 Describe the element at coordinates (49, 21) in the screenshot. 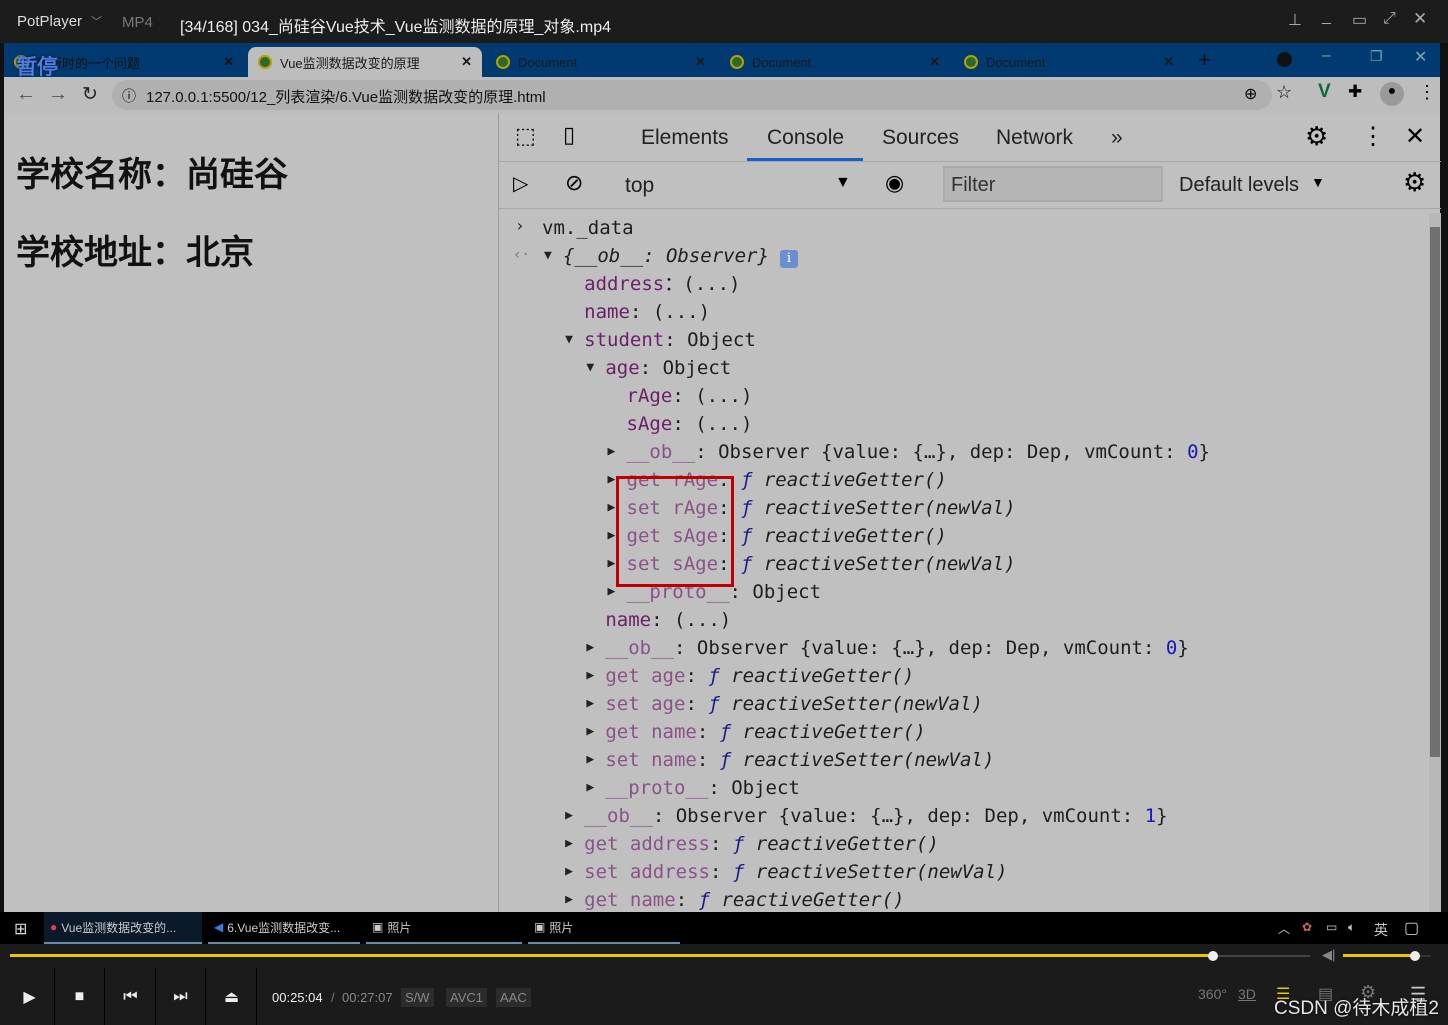

I see `app-menu: PotPlayer` at that location.